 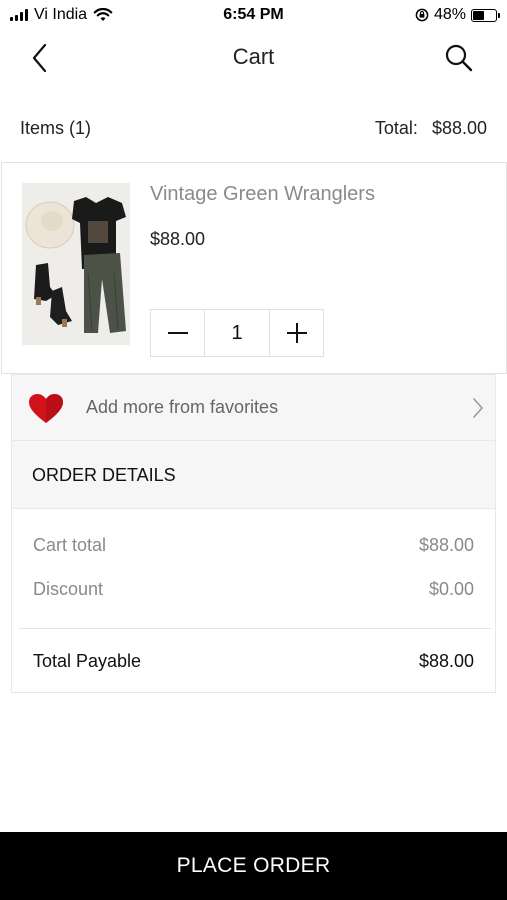 What do you see at coordinates (485, 15) in the screenshot?
I see `battery-icon` at bounding box center [485, 15].